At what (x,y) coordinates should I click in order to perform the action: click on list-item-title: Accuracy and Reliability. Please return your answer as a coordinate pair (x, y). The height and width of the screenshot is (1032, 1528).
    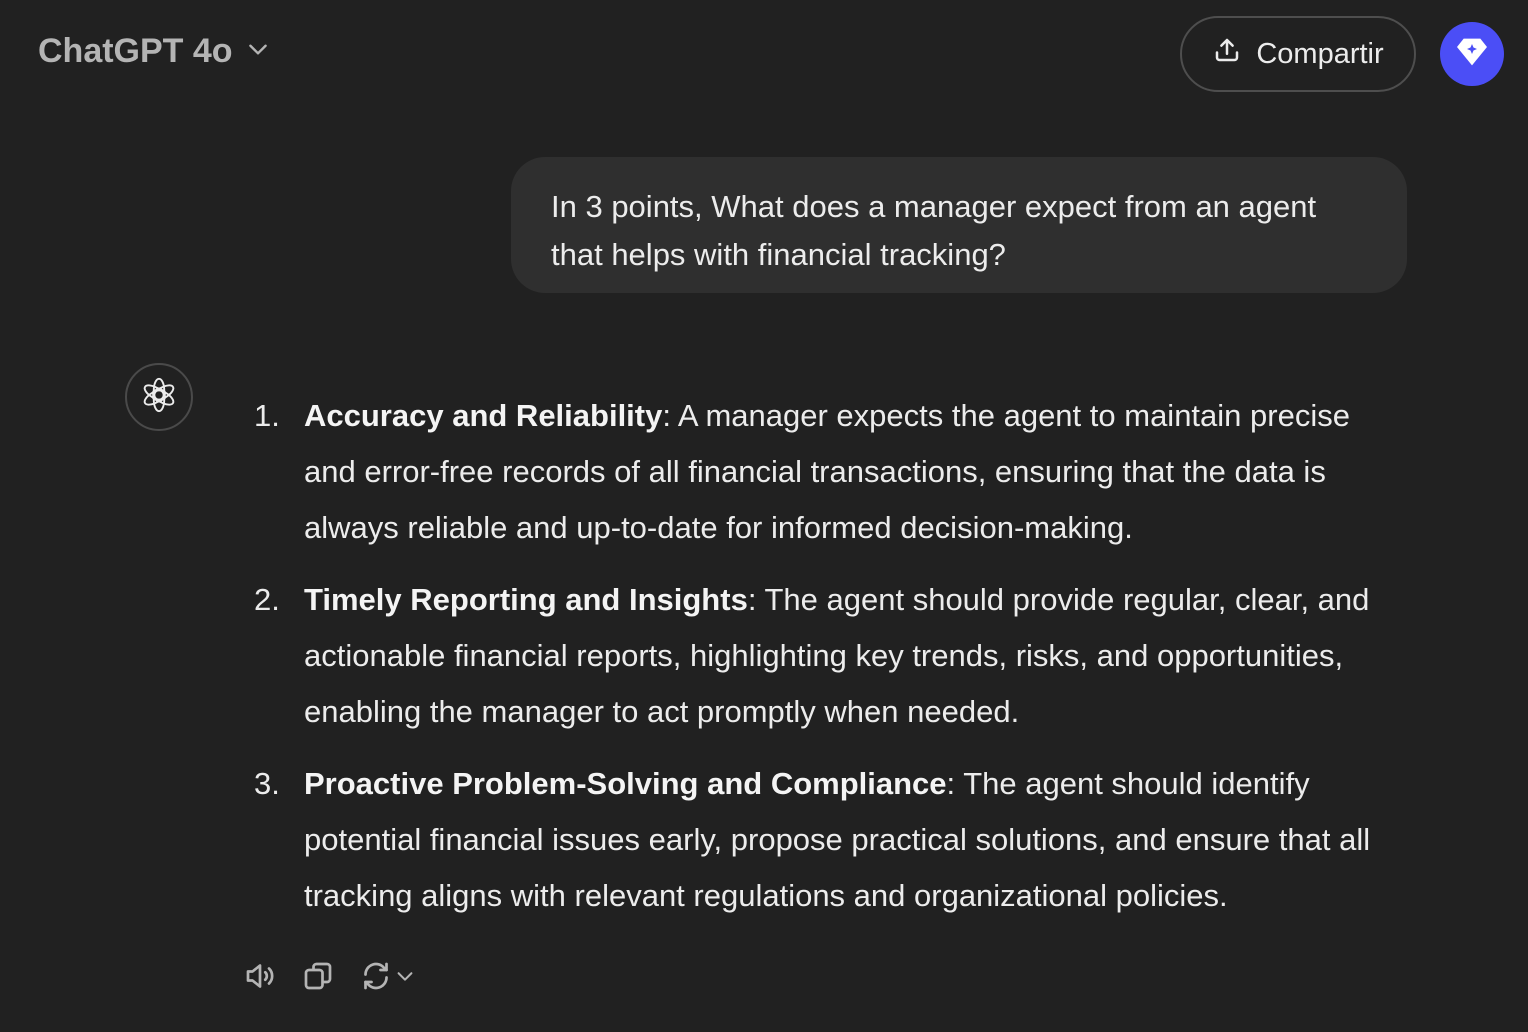
    Looking at the image, I should click on (483, 415).